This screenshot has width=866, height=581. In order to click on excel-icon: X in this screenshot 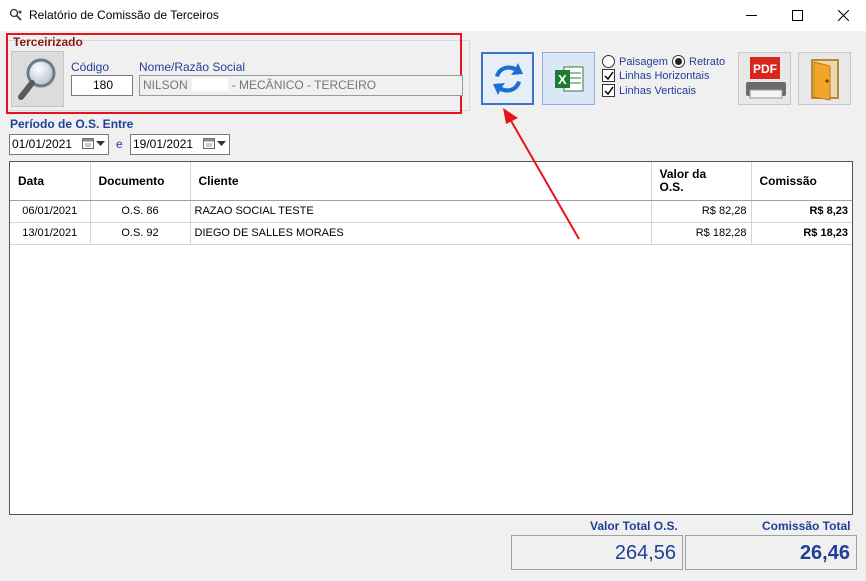, I will do `click(568, 78)`.